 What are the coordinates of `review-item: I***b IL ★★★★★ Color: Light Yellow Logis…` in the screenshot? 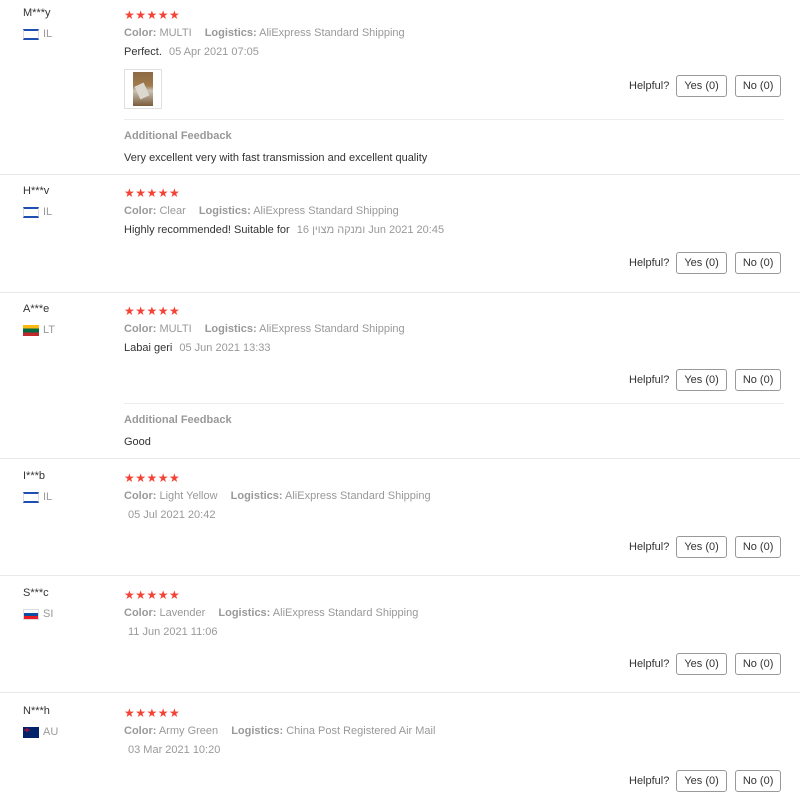 It's located at (400, 519).